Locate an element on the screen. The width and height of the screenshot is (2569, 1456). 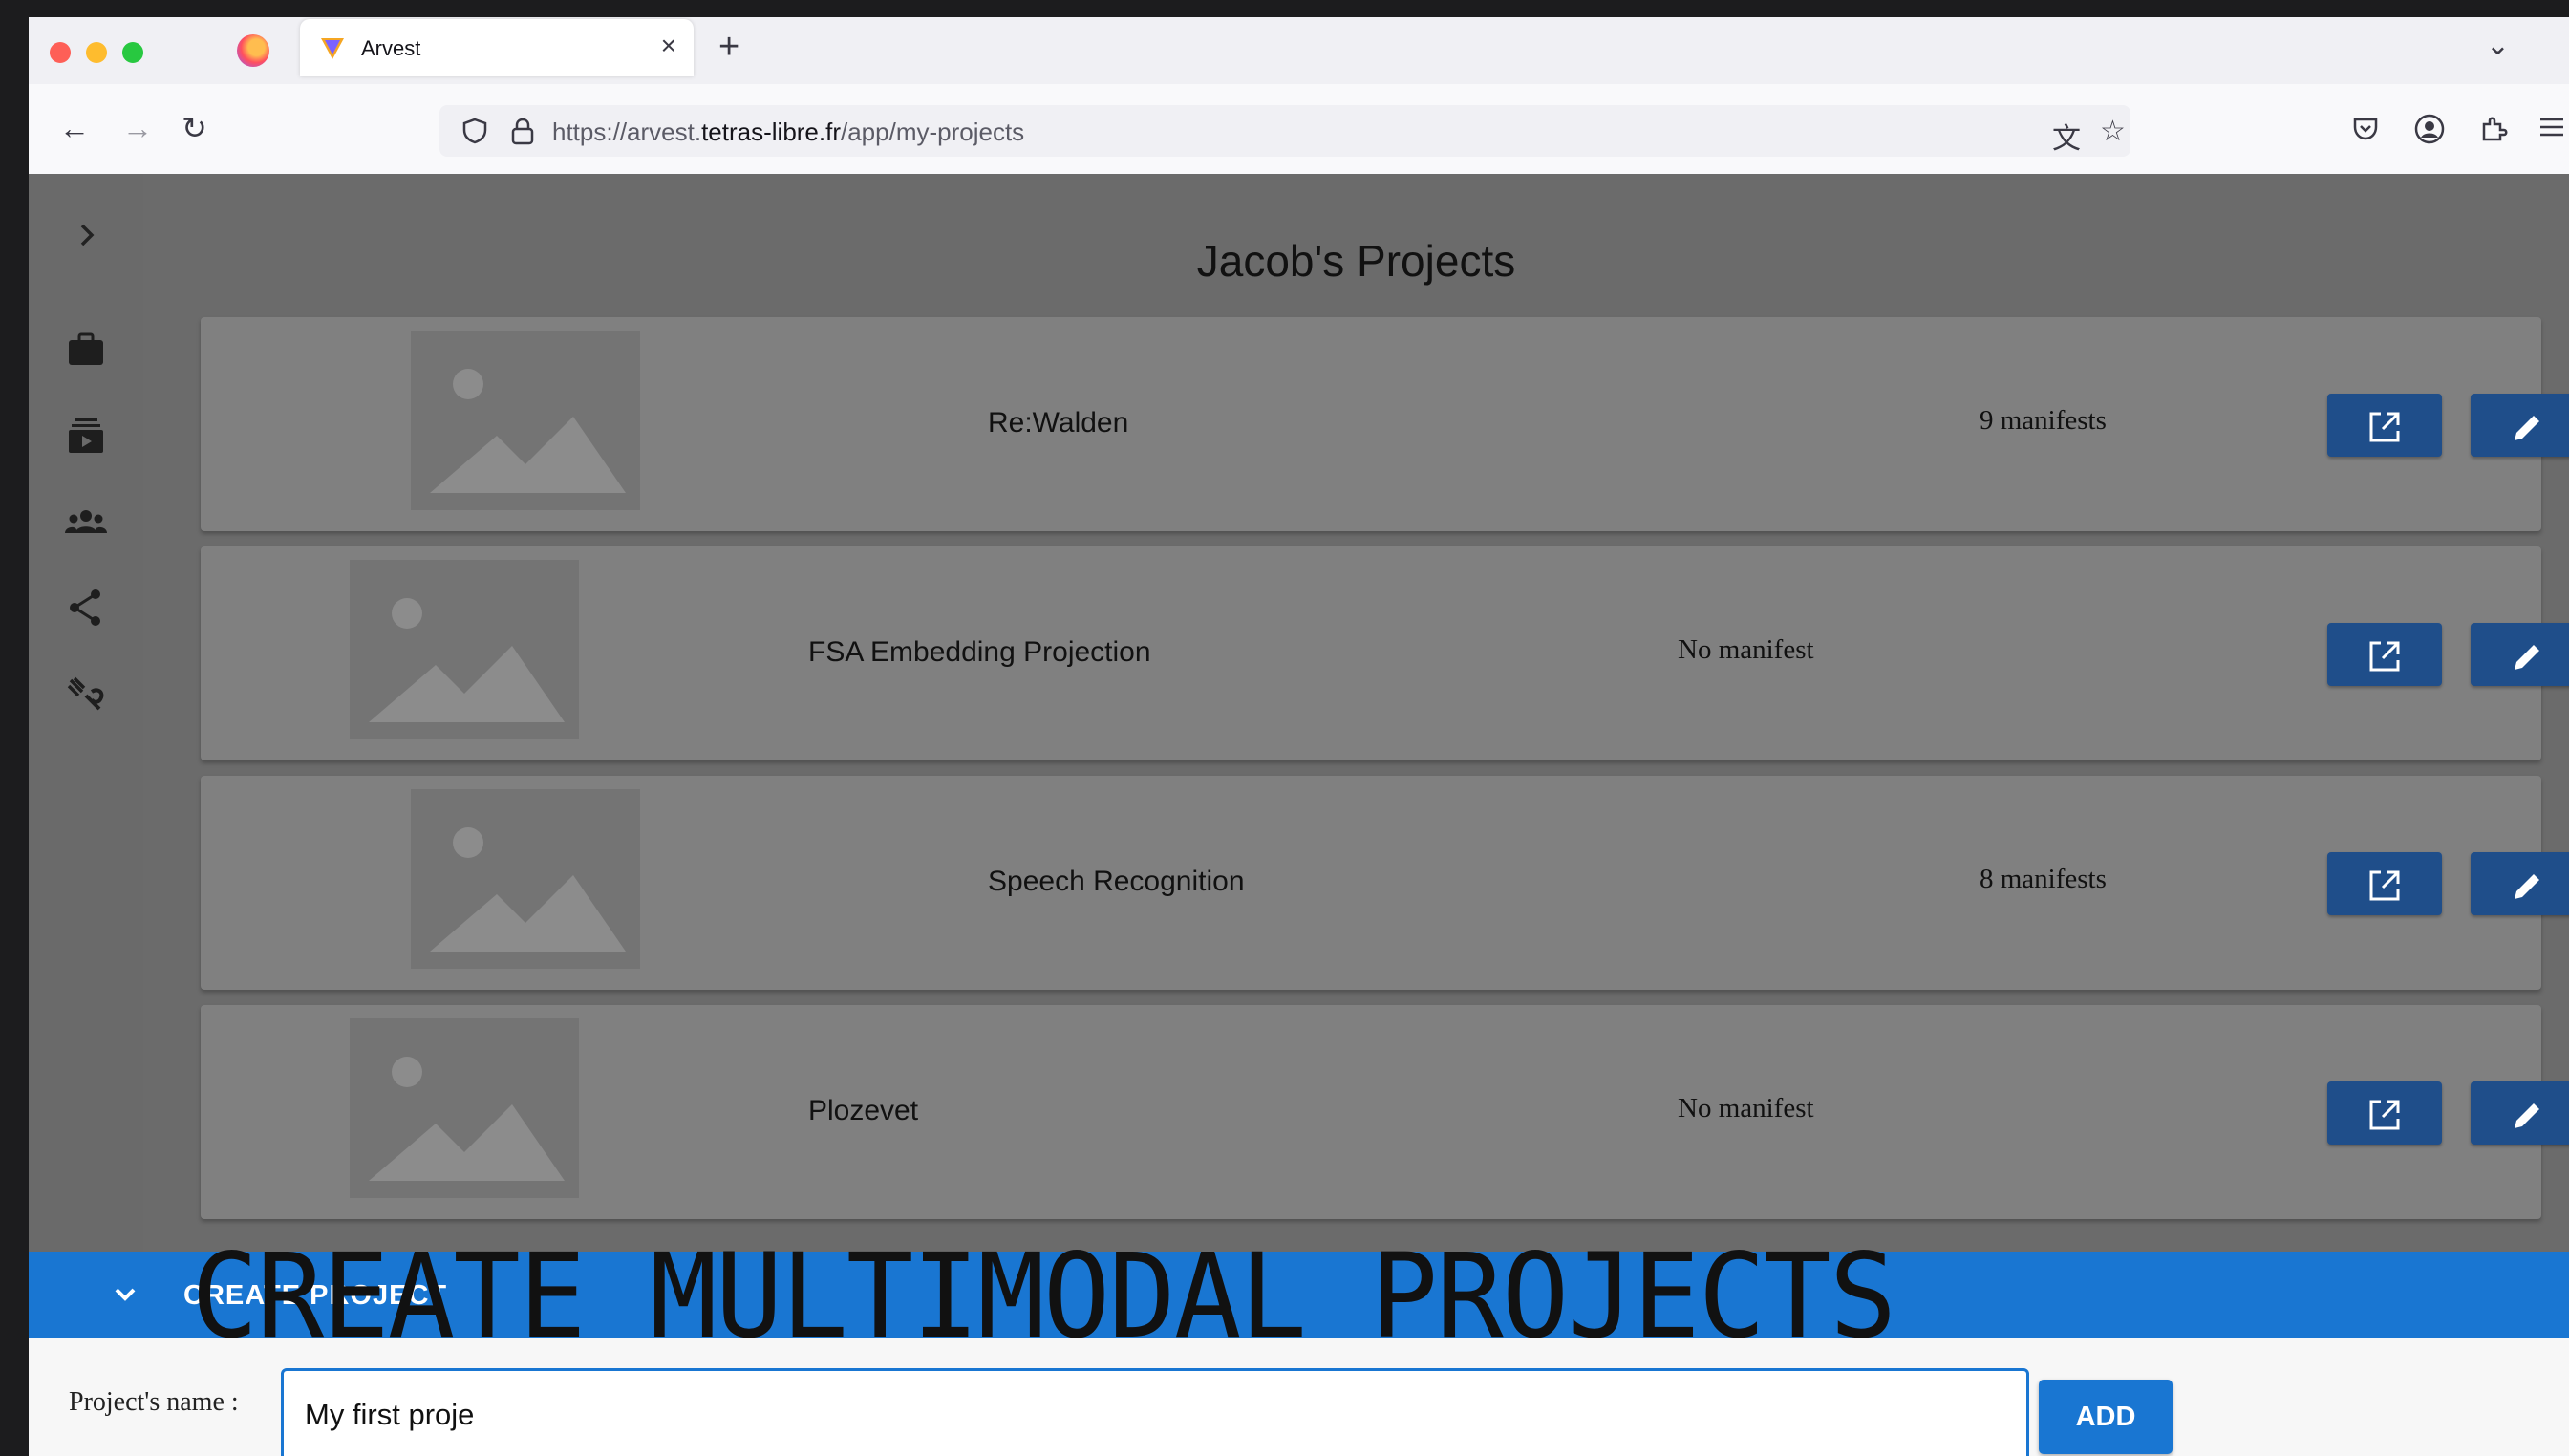
pocket-icon is located at coordinates (2365, 128).